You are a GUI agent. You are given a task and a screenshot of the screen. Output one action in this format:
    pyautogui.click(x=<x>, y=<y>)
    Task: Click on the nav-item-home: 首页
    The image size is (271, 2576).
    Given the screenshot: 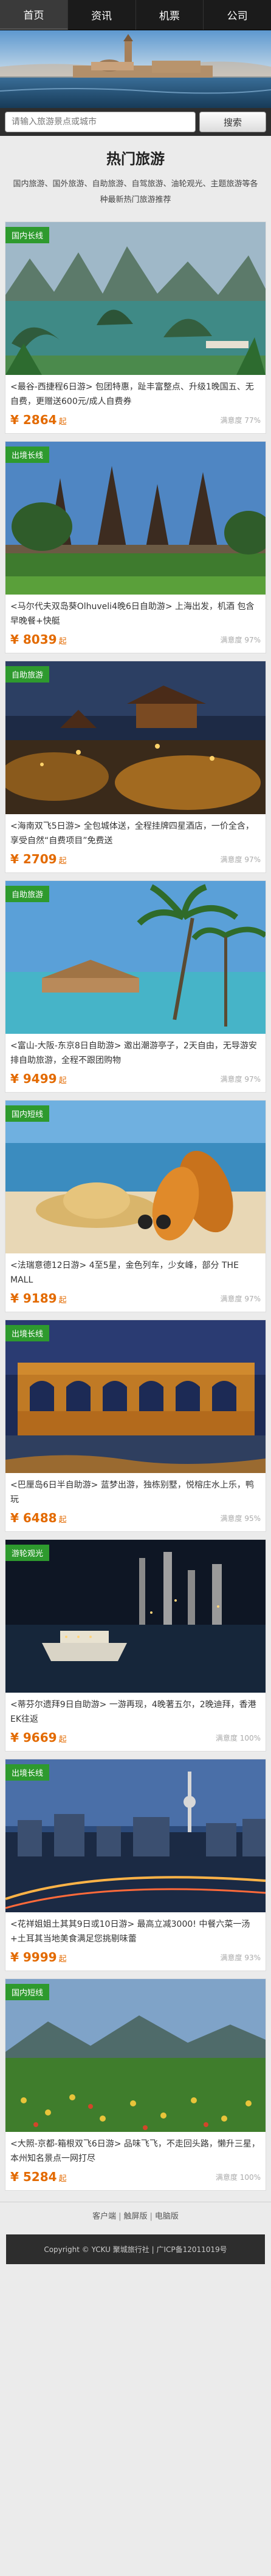 What is the action you would take?
    pyautogui.click(x=34, y=15)
    